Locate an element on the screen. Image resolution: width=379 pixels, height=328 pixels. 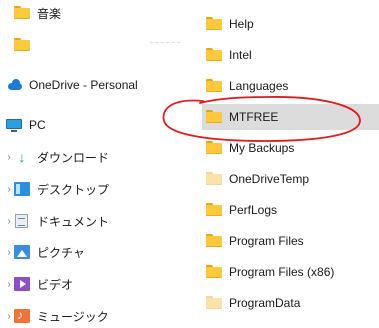
file-row-mtfree: MTFREE is located at coordinates (290, 117).